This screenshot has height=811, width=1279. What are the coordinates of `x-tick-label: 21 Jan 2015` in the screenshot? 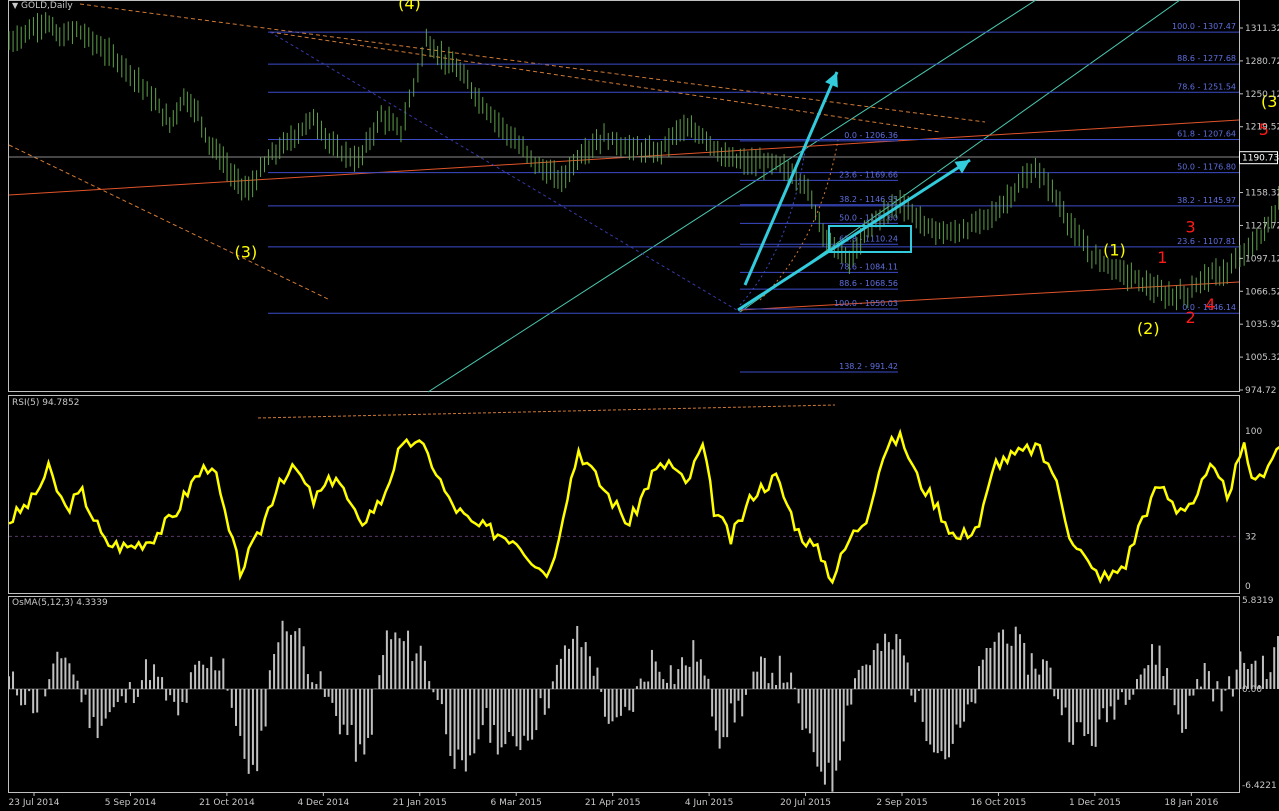 It's located at (420, 803).